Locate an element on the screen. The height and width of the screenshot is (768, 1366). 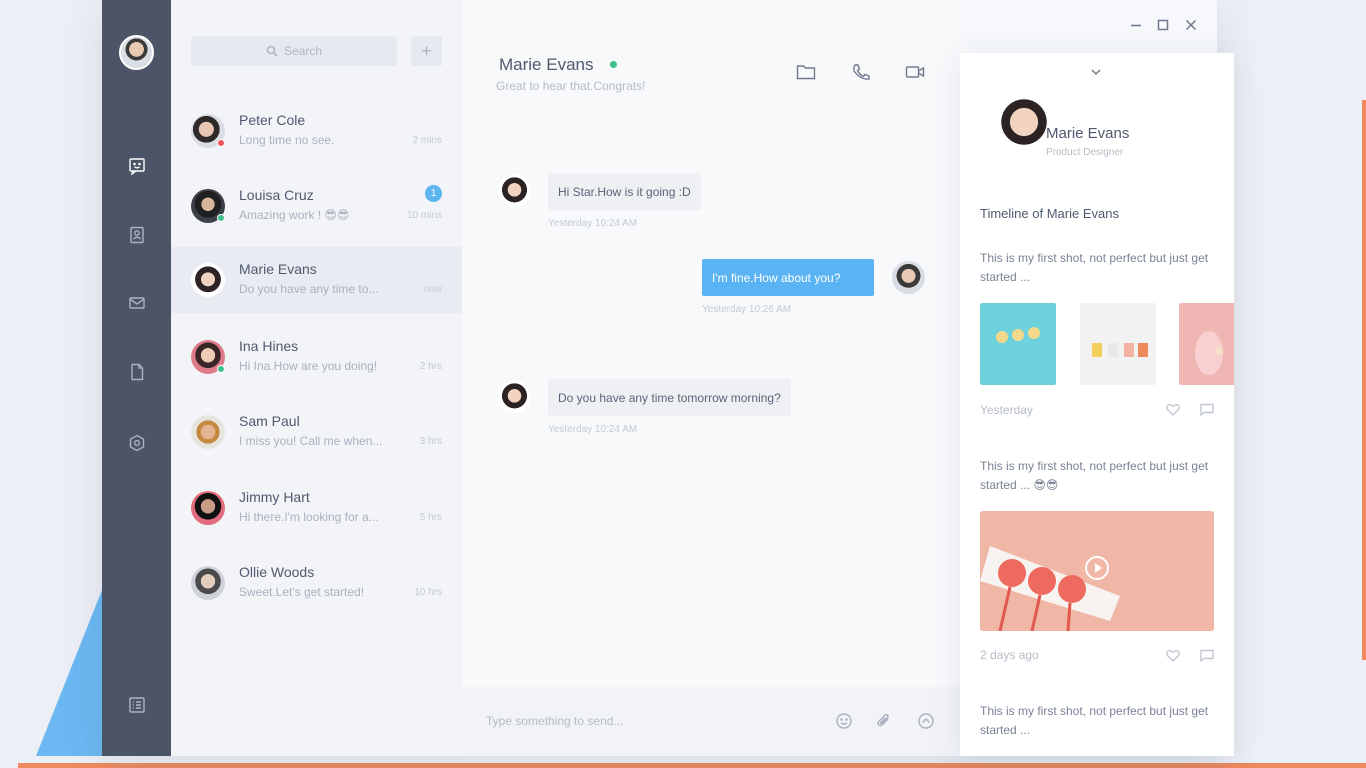
profile-role: Product Designer is located at coordinates (1085, 152).